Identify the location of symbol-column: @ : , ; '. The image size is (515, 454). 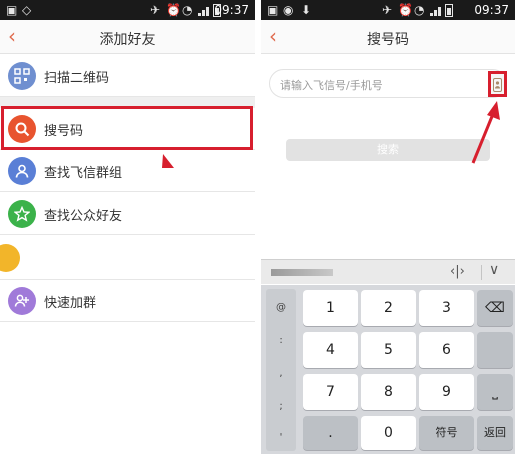
(281, 370).